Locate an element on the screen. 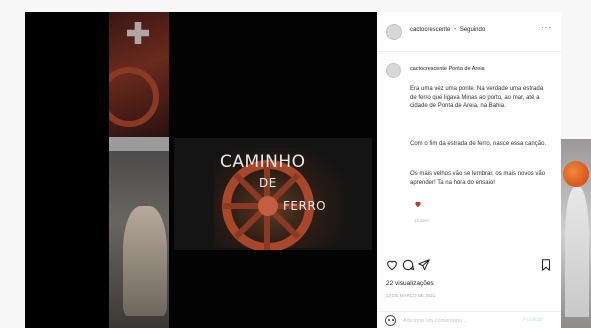  next-post-preview is located at coordinates (576, 233).